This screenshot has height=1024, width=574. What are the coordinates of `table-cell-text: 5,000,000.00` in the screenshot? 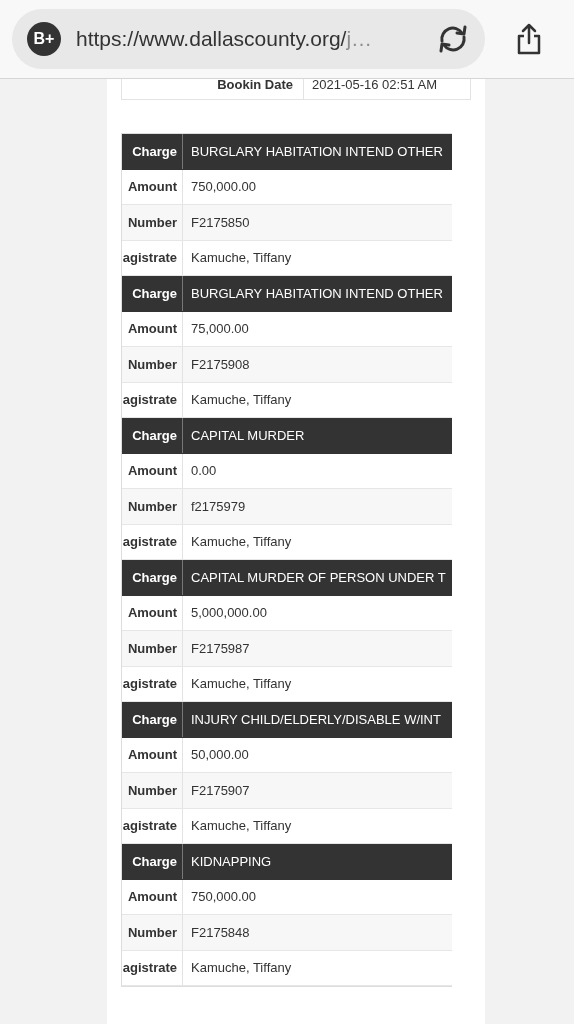 It's located at (229, 613).